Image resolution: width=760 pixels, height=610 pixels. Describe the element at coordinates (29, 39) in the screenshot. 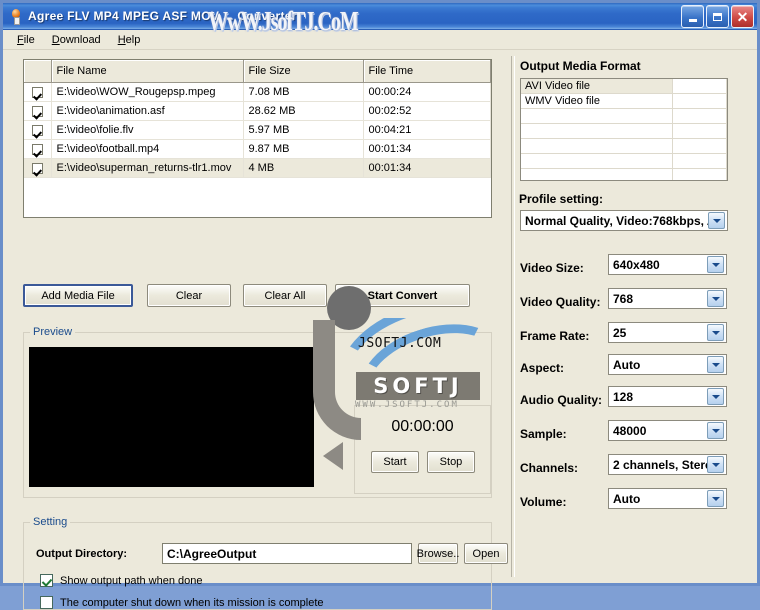

I see `menu-file-rest: ile` at that location.